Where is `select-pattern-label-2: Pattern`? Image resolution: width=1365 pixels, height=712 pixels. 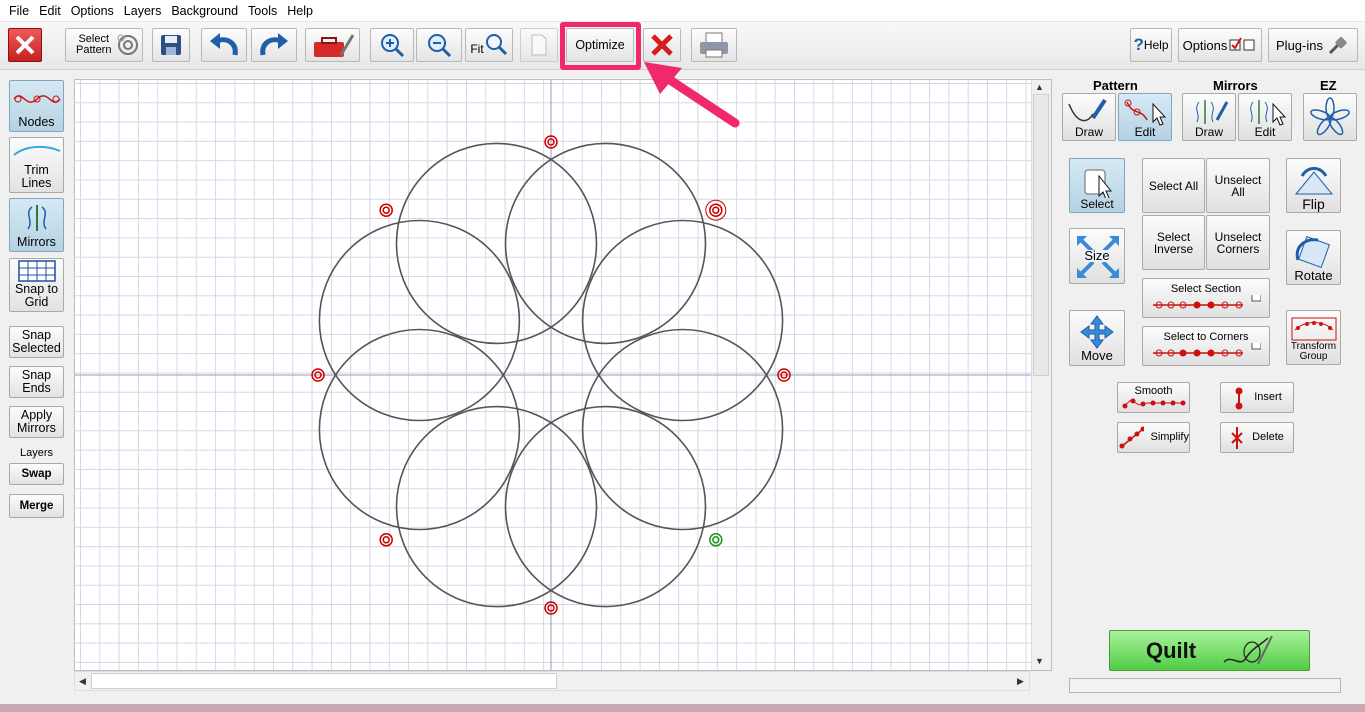 select-pattern-label-2: Pattern is located at coordinates (94, 50).